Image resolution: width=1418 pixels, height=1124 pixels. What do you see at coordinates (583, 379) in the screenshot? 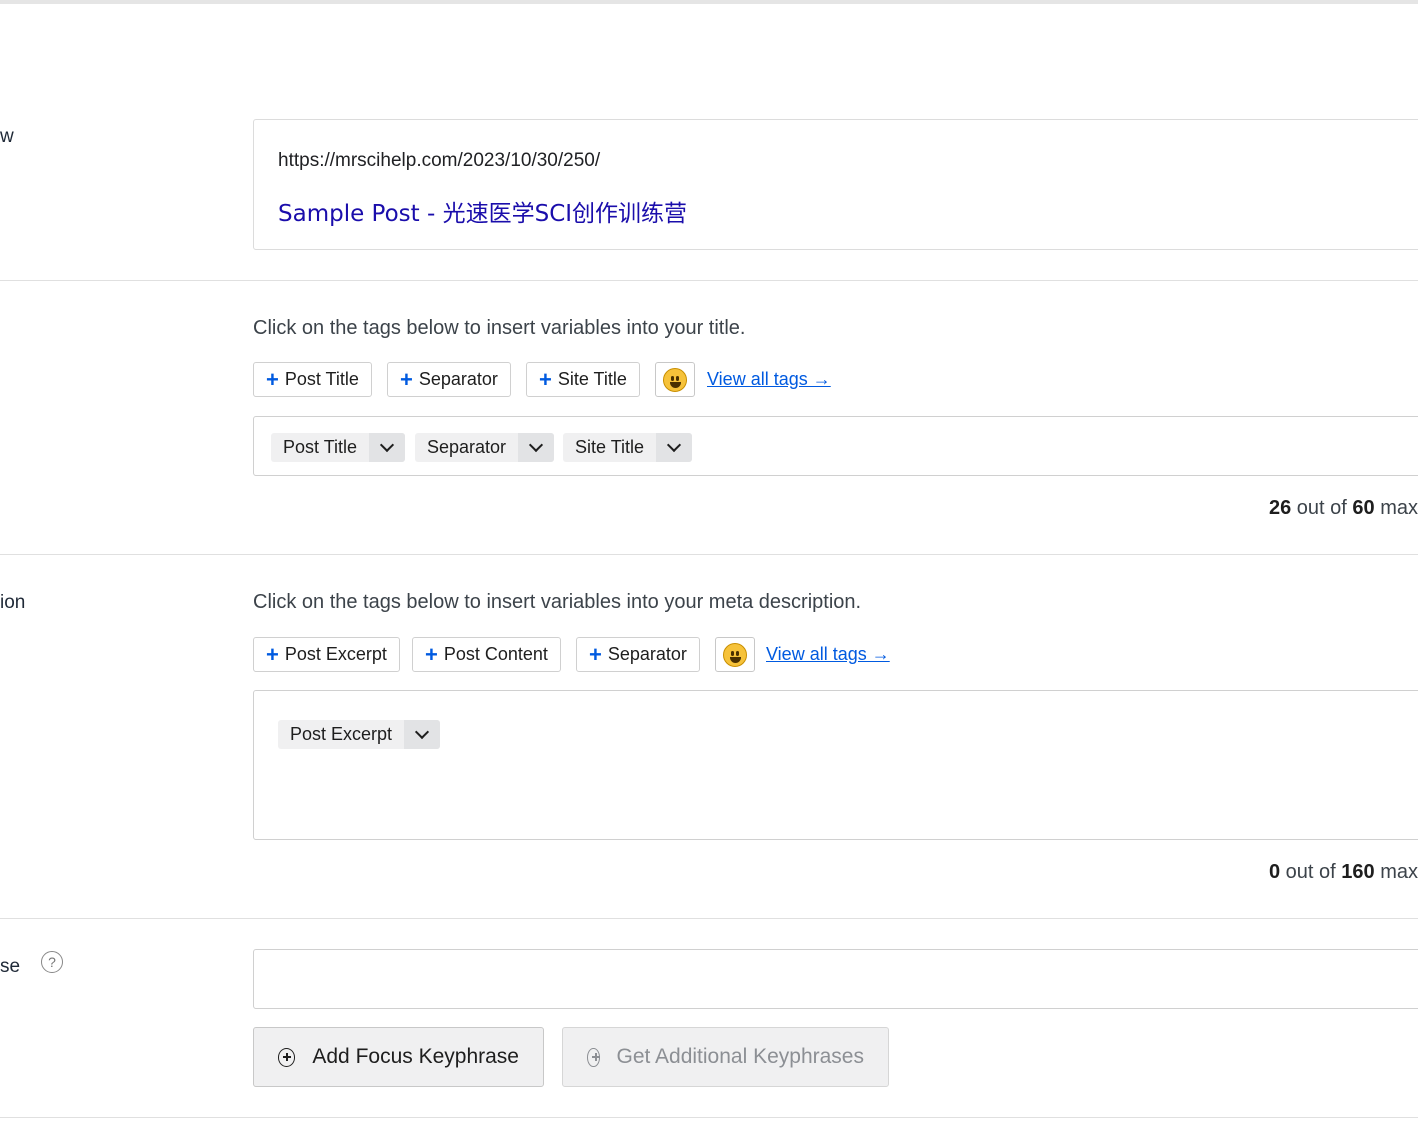
I see `insert-site-title-button: + Site Title` at bounding box center [583, 379].